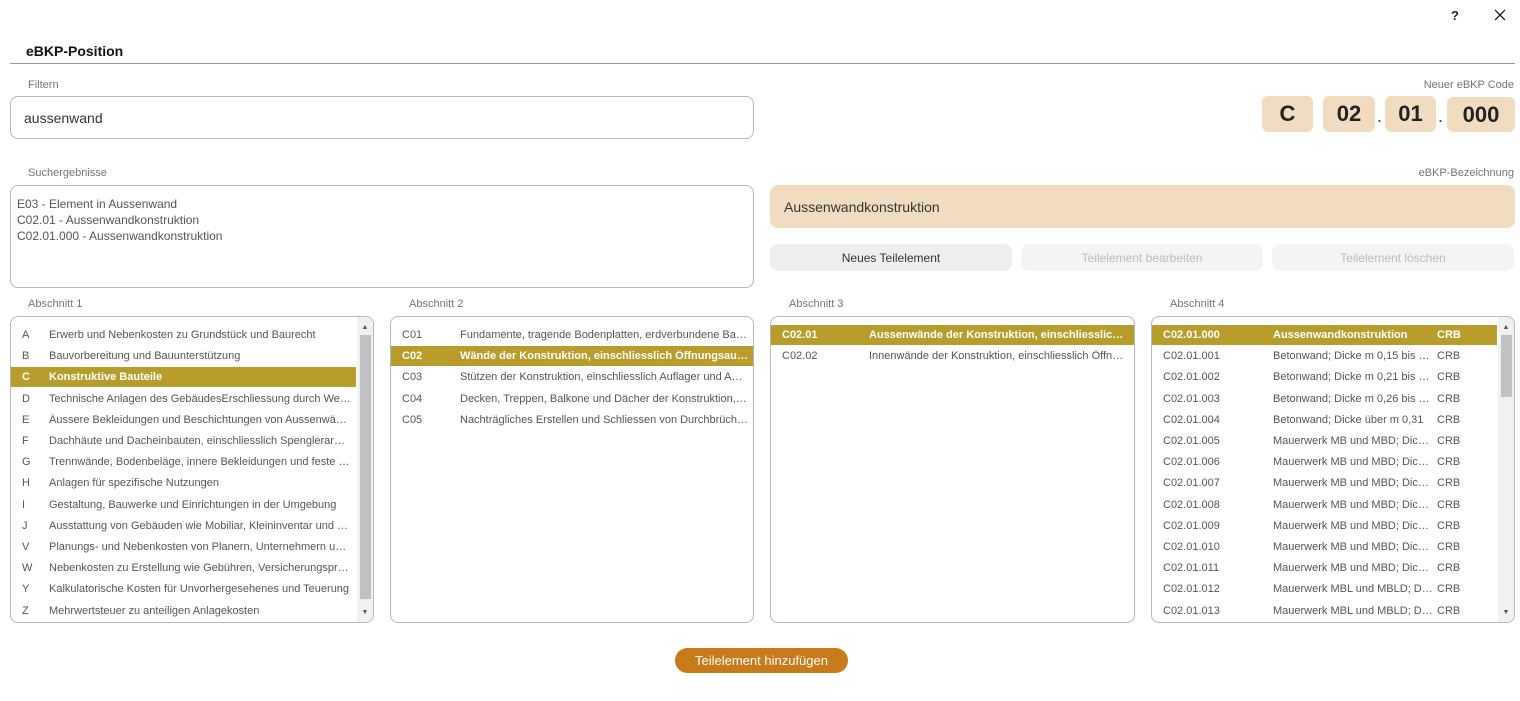 Image resolution: width=1520 pixels, height=701 pixels. Describe the element at coordinates (1455, 15) in the screenshot. I see `help-icon: ?` at that location.